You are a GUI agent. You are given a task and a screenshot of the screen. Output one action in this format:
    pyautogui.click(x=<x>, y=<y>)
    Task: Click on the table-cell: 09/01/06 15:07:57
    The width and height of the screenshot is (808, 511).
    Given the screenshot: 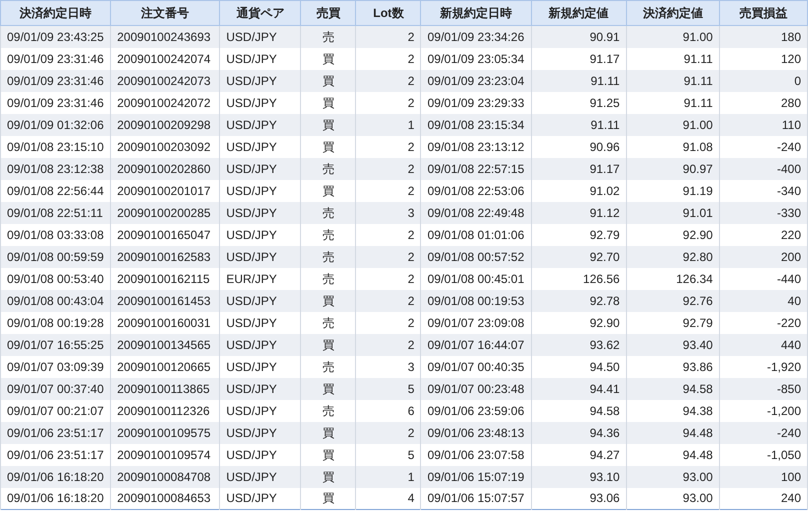 What is the action you would take?
    pyautogui.click(x=476, y=499)
    